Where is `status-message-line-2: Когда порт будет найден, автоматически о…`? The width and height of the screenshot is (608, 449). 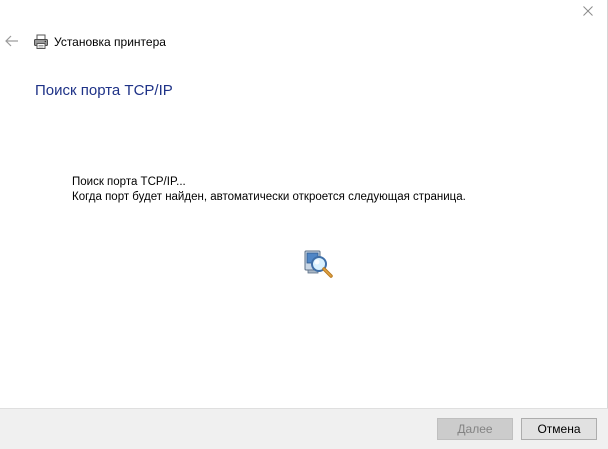
status-message-line-2: Когда порт будет найден, автоматически о… is located at coordinates (269, 197).